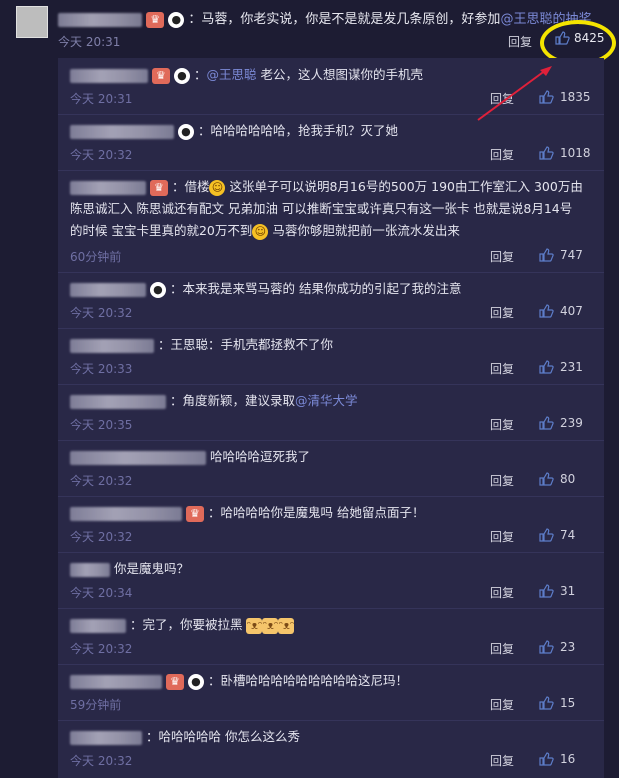 Image resolution: width=619 pixels, height=778 pixels. I want to click on like-button: 407, so click(560, 311).